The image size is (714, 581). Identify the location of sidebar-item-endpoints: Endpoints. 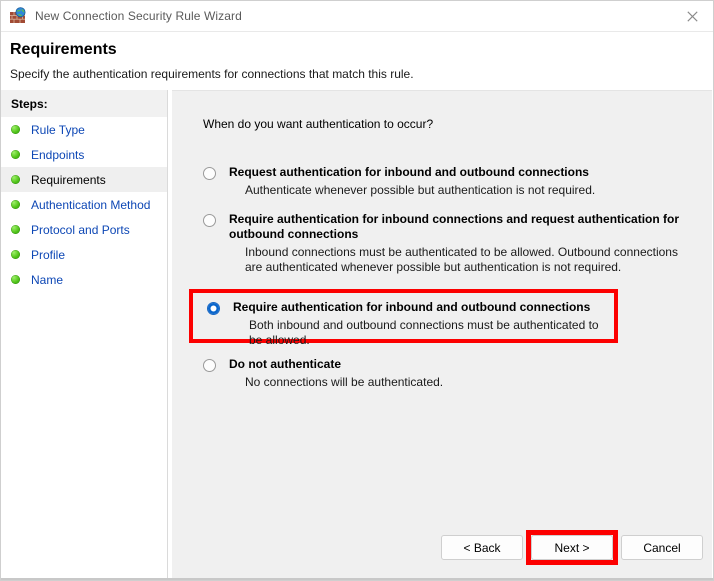
(84, 154).